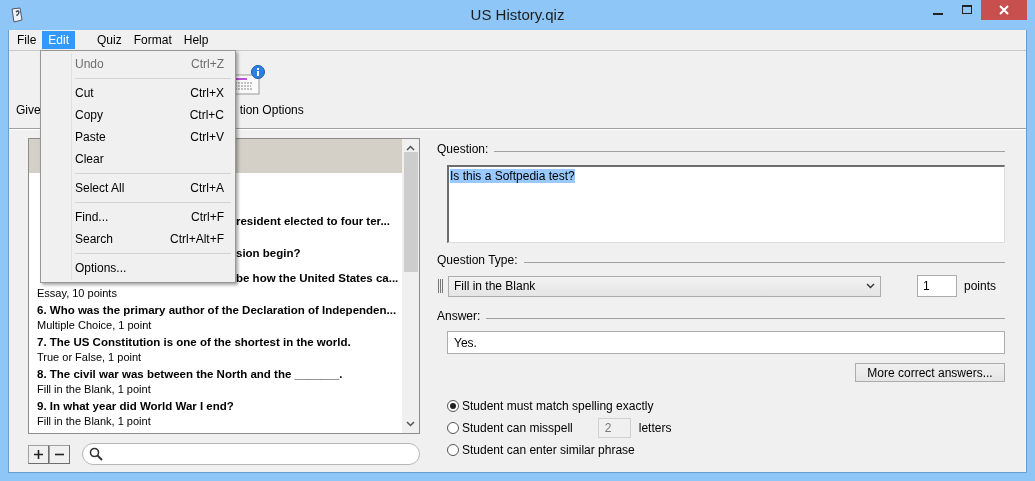 The height and width of the screenshot is (481, 1035). What do you see at coordinates (138, 159) in the screenshot?
I see `menu-item: Clear` at bounding box center [138, 159].